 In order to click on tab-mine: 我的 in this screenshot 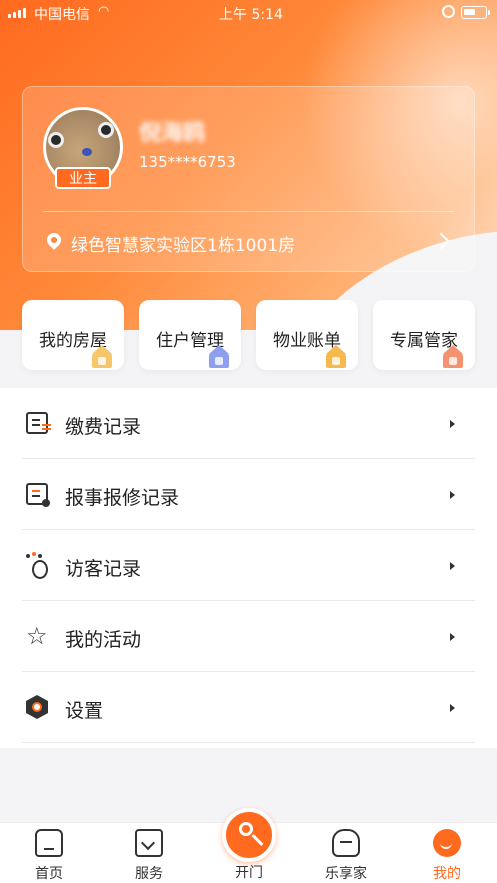, I will do `click(447, 853)`.